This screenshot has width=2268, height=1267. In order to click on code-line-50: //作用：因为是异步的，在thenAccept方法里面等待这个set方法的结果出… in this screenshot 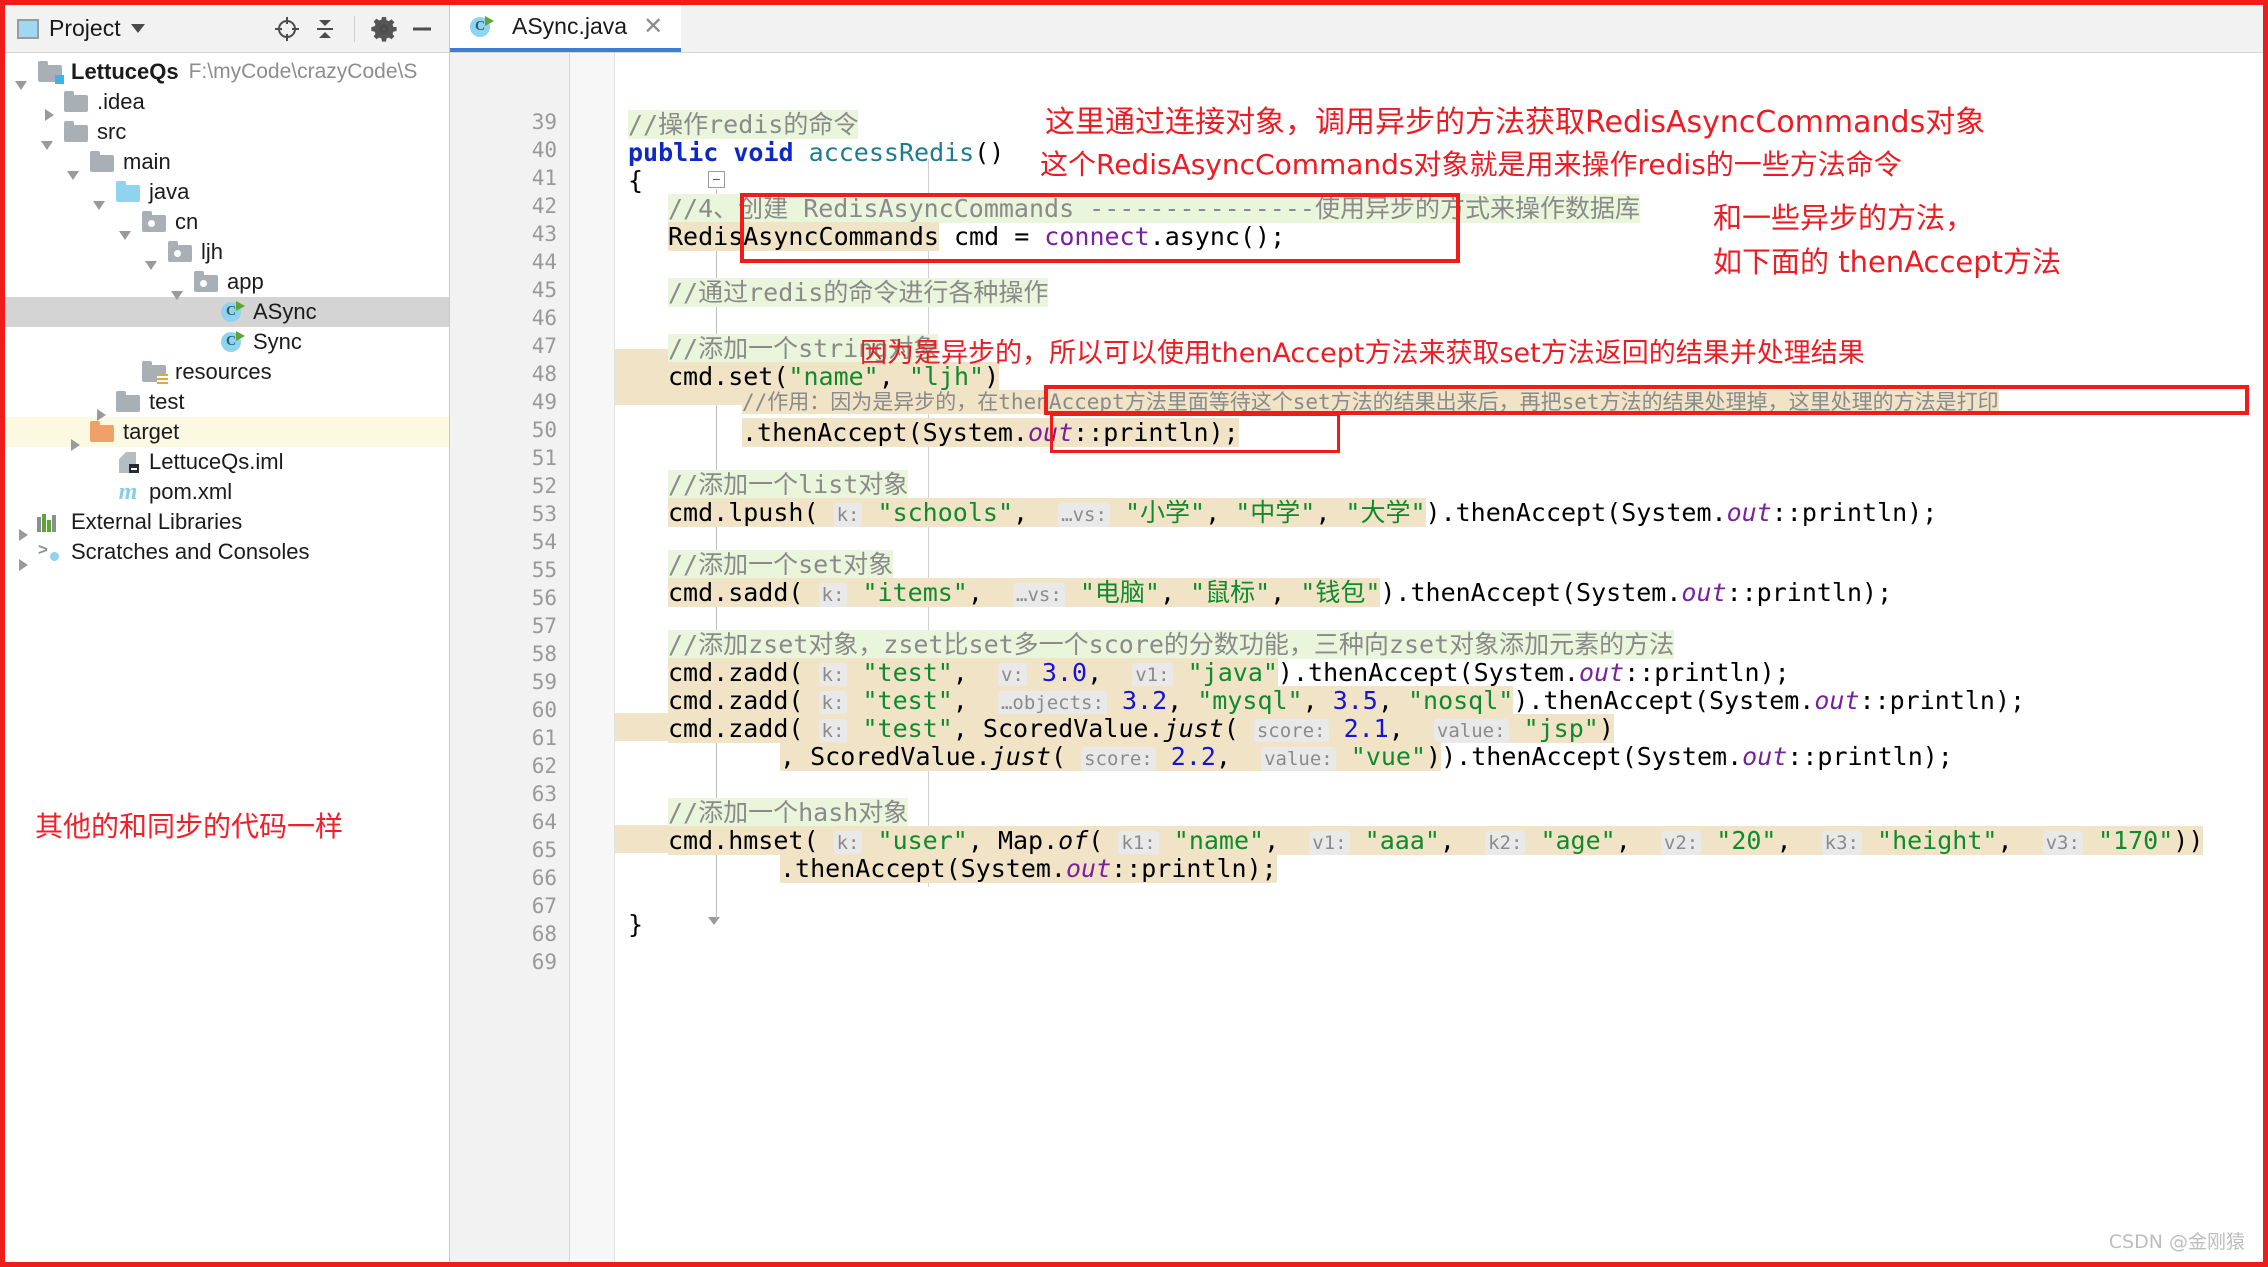, I will do `click(1370, 402)`.